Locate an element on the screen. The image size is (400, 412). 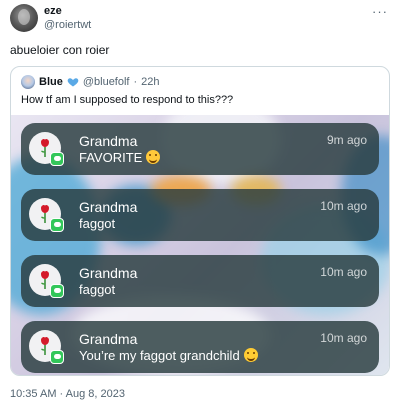
notification-message: You’re my faggot grandchild is located at coordinates (168, 355).